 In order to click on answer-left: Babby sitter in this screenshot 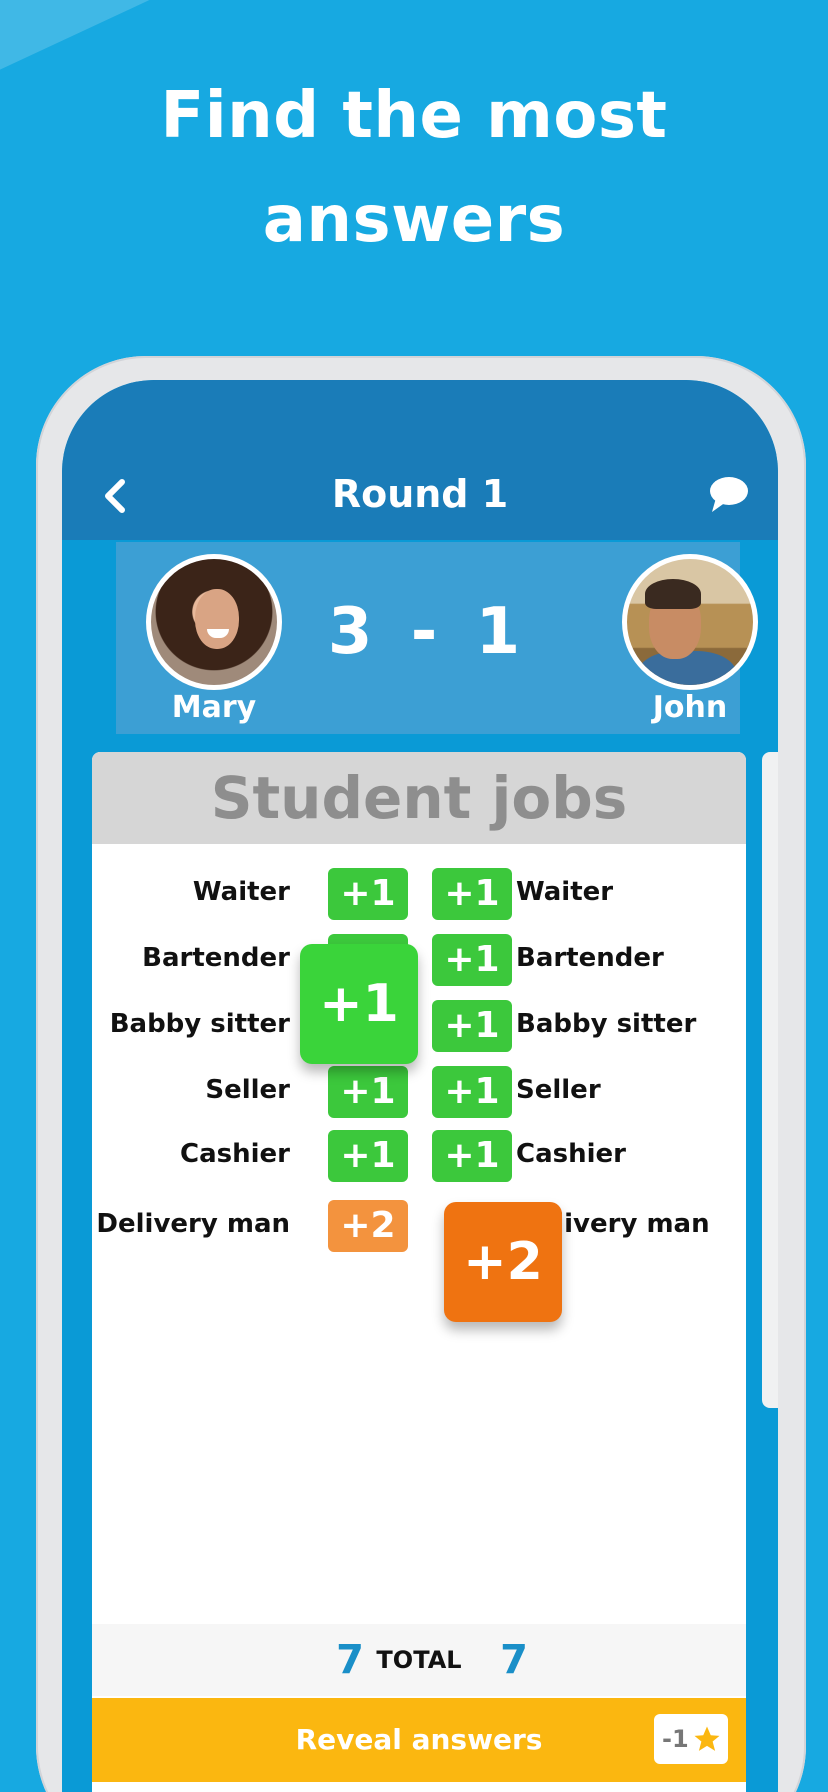, I will do `click(199, 1024)`.